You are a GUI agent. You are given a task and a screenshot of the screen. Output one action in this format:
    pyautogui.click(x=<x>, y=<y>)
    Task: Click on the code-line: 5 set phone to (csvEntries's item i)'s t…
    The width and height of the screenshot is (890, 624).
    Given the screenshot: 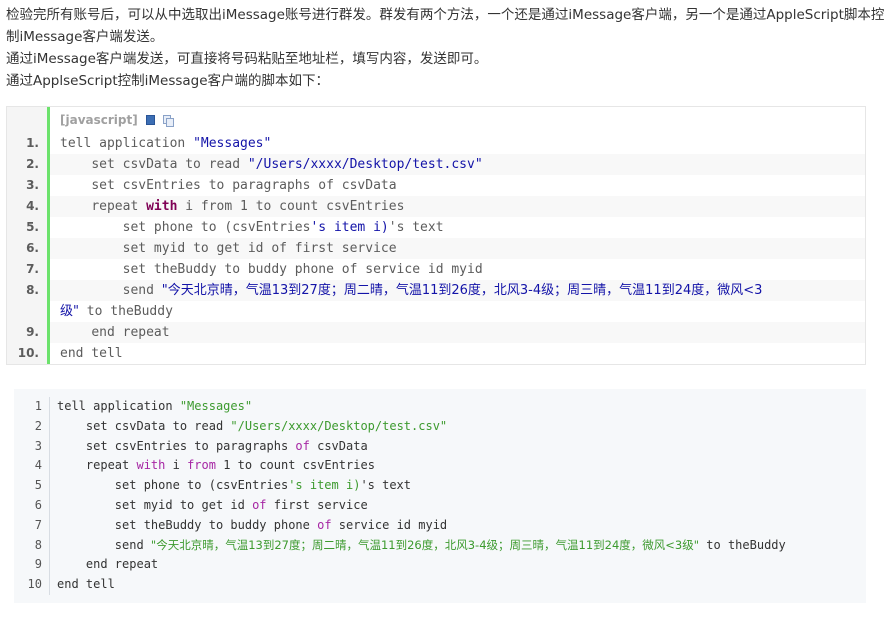 What is the action you would take?
    pyautogui.click(x=440, y=486)
    